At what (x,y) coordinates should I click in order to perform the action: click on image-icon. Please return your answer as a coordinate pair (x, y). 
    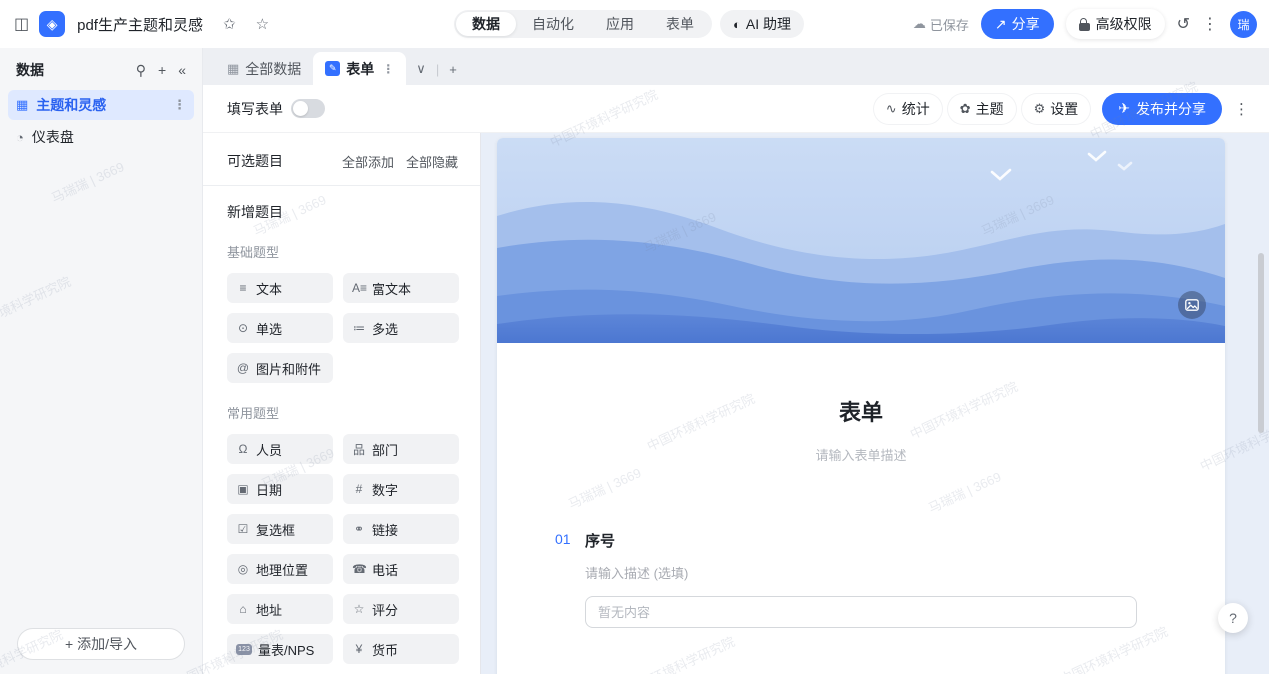
    Looking at the image, I should click on (1192, 305).